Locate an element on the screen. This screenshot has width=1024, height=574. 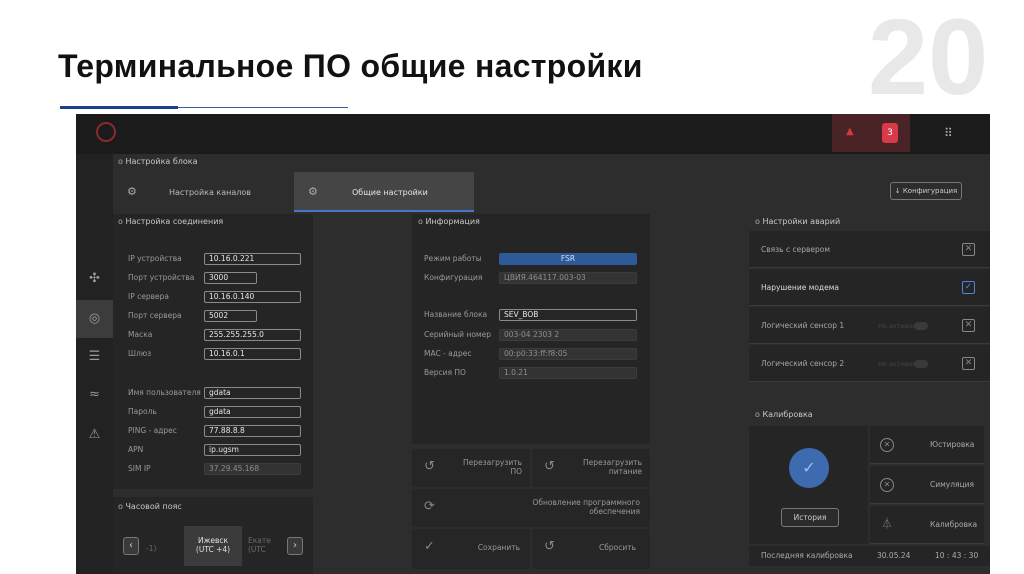
warning-icon: ⚠ is located at coordinates (94, 434).